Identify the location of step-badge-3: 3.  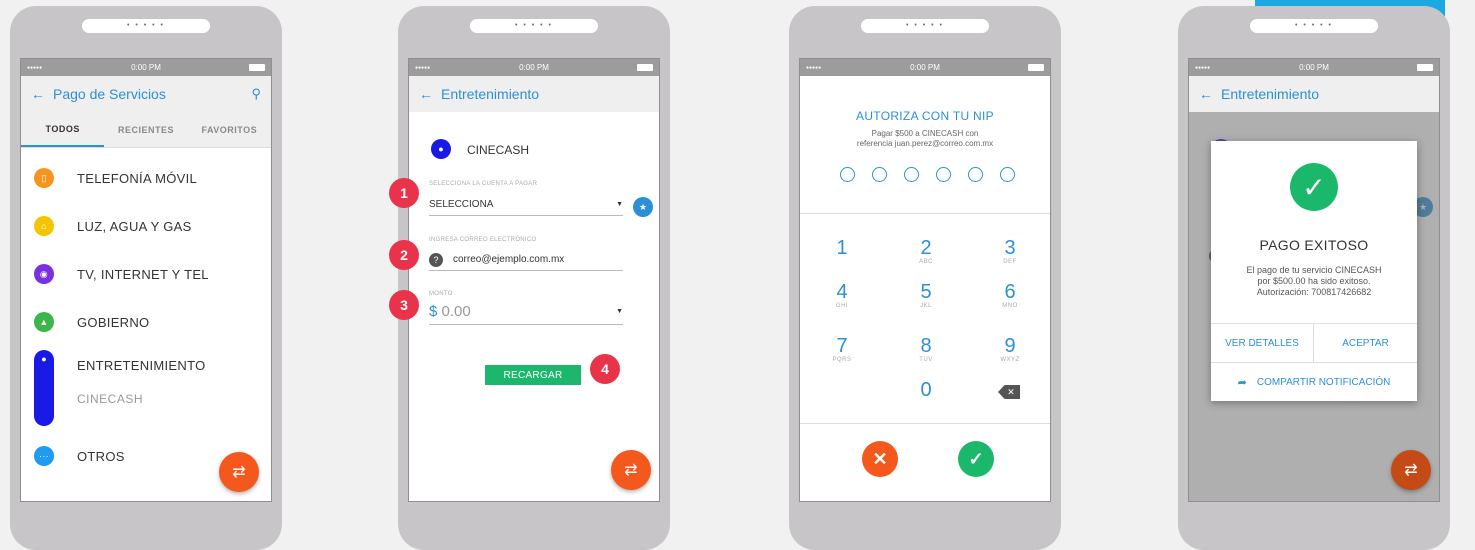
(404, 305).